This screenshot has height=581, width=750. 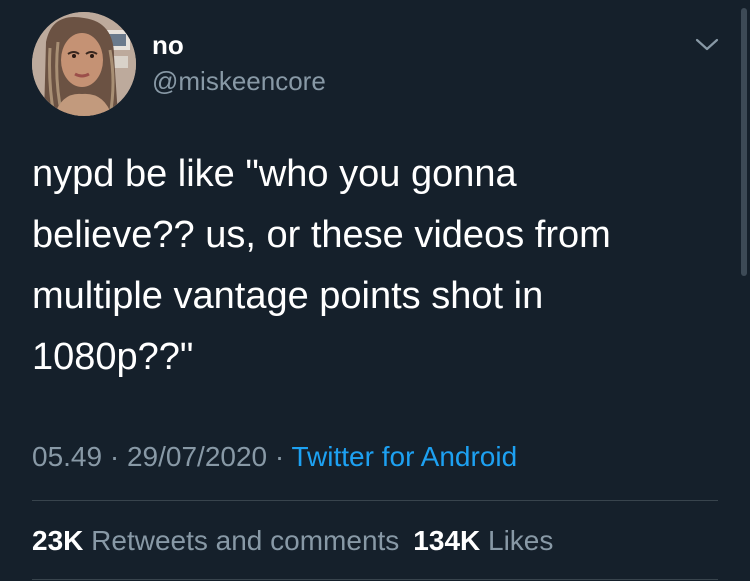 What do you see at coordinates (744, 142) in the screenshot?
I see `scrollbar` at bounding box center [744, 142].